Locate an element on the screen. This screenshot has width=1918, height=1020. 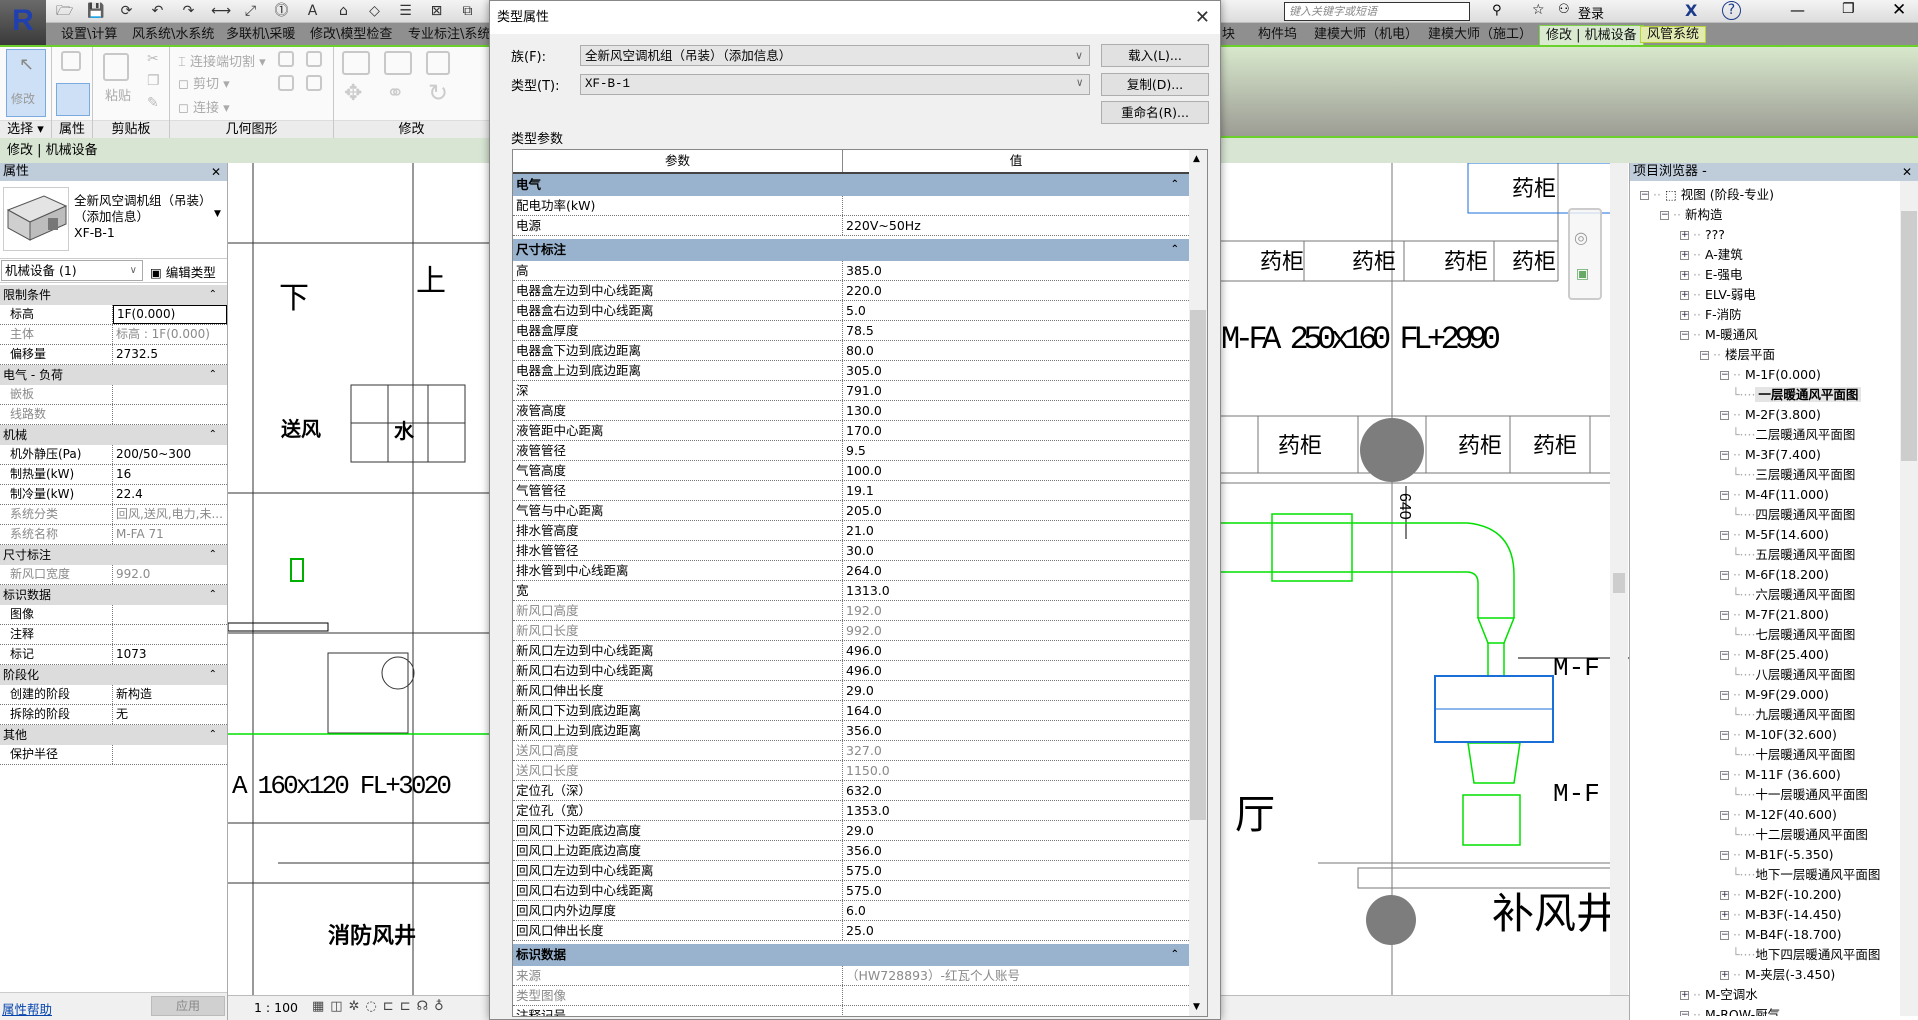
panel-label-select: 选择 ▾ is located at coordinates (25, 129).